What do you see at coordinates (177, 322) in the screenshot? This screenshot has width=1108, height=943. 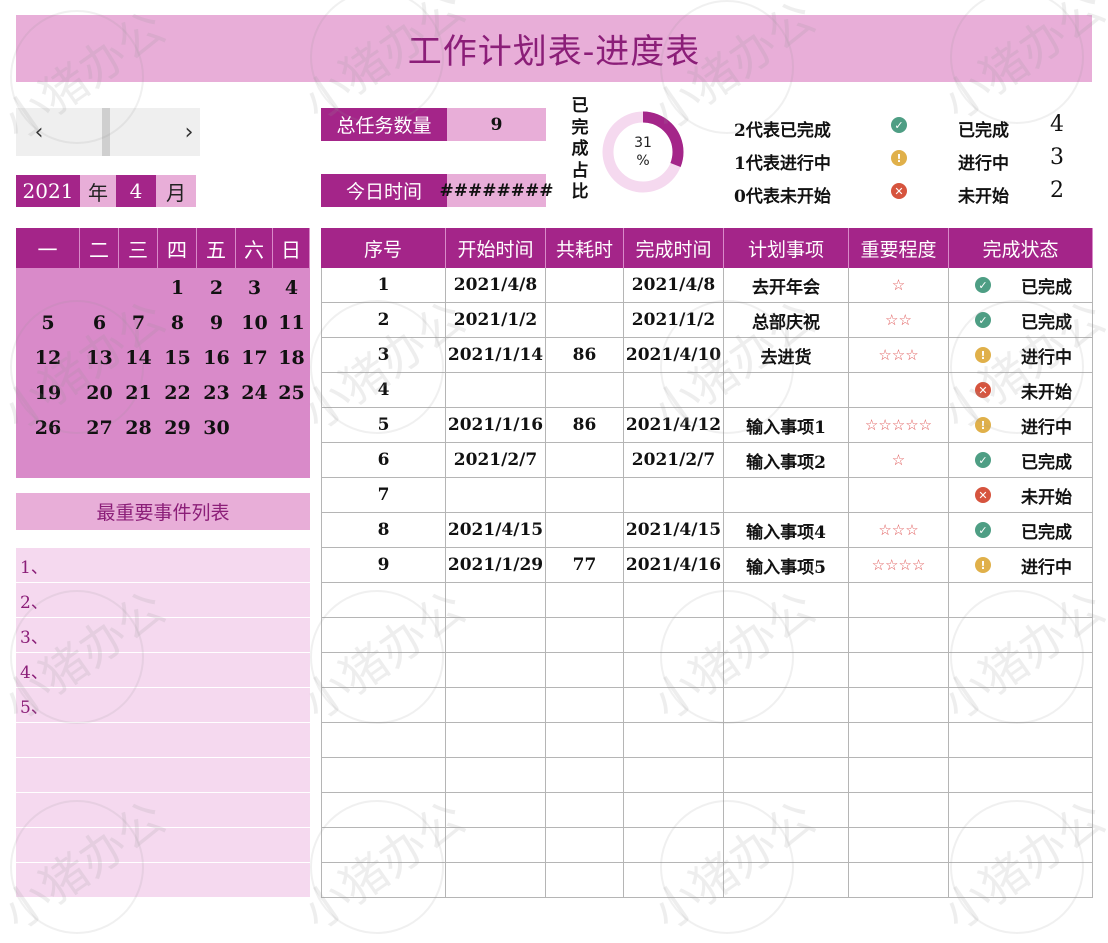 I see `calendar-day: 8` at bounding box center [177, 322].